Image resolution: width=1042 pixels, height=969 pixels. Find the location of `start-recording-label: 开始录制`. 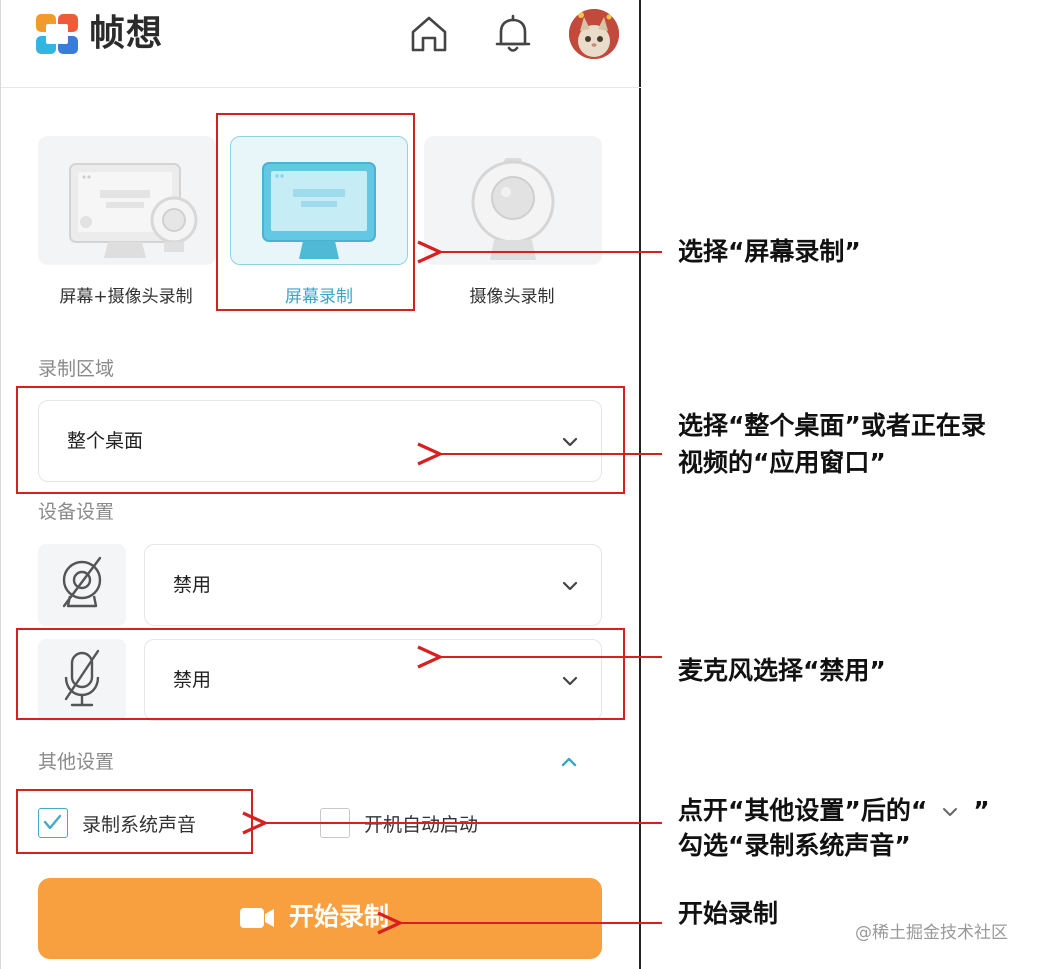

start-recording-label: 开始录制 is located at coordinates (339, 916).